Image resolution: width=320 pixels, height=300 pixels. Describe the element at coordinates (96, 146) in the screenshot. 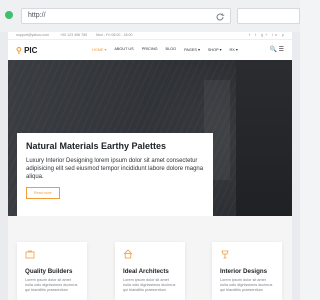

I see `hero-title: Natural Materials Earthy Palettes` at that location.